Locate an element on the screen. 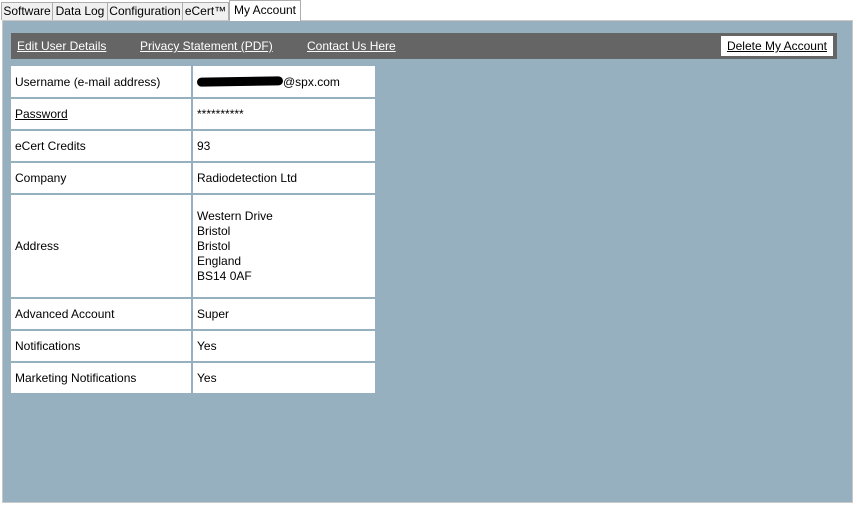 This screenshot has height=508, width=857. table-row: Notifications Yes is located at coordinates (194, 346).